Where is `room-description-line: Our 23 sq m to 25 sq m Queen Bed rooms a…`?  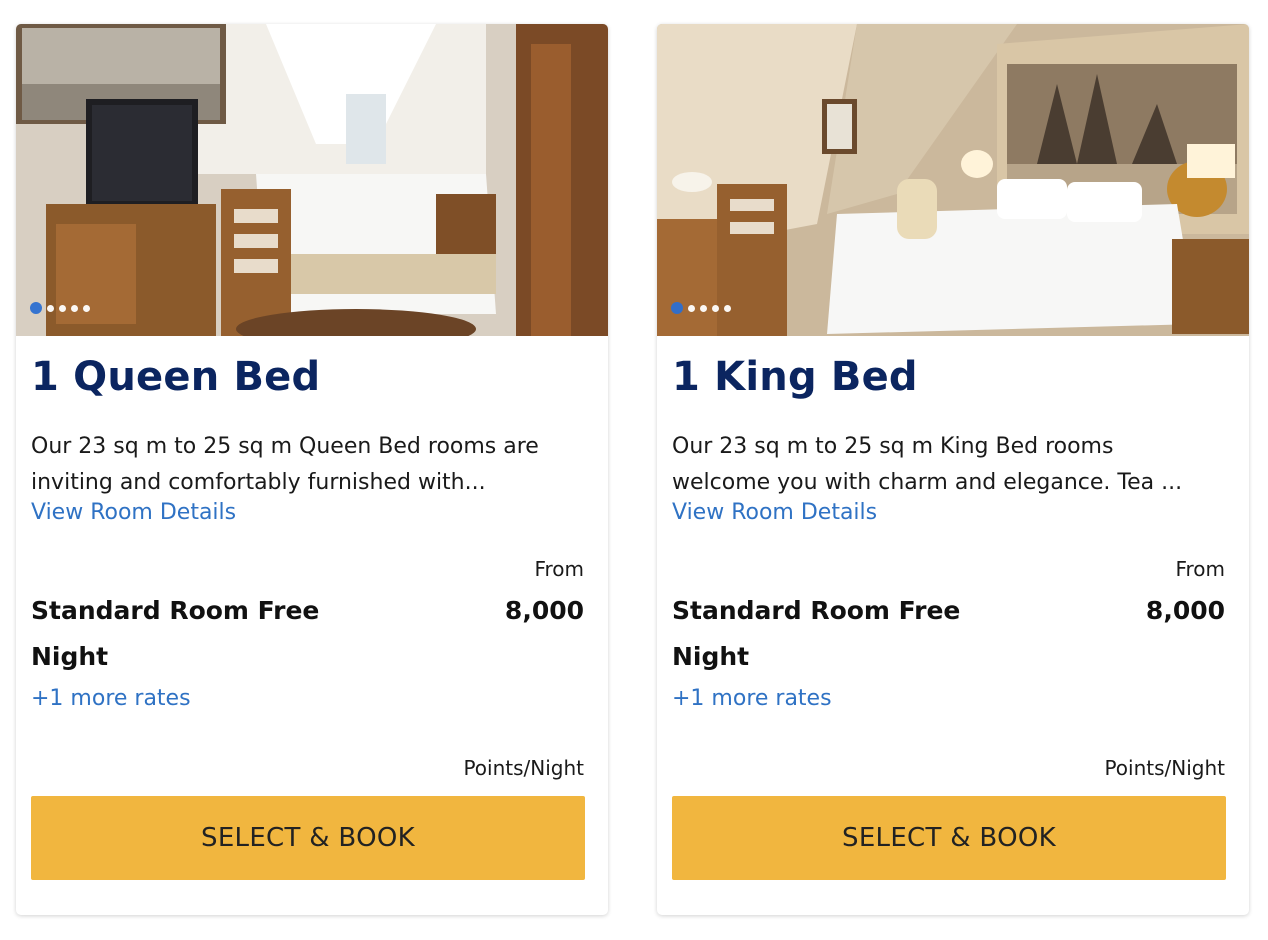 room-description-line: Our 23 sq m to 25 sq m Queen Bed rooms a… is located at coordinates (285, 446).